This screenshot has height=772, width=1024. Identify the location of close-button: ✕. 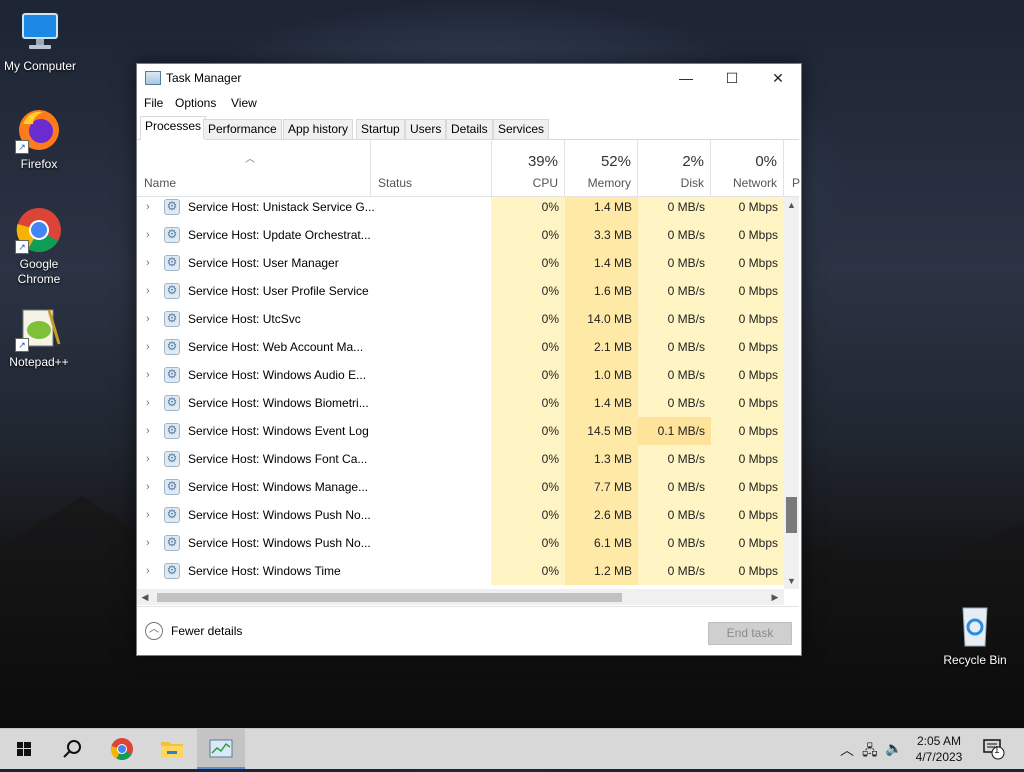
(778, 78).